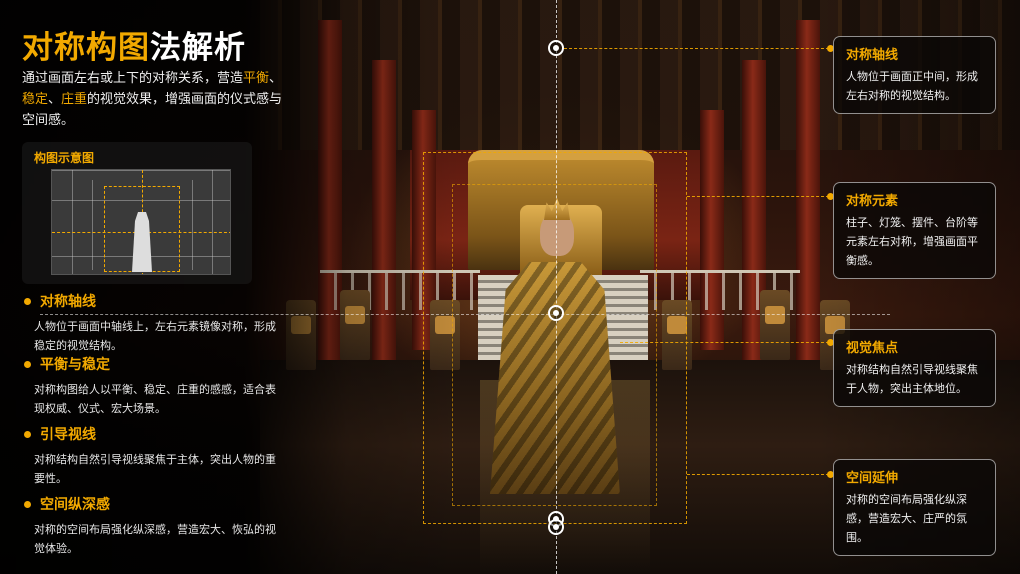 This screenshot has height=574, width=1020. Describe the element at coordinates (133, 78) in the screenshot. I see `intro-part1: 通过画面左右或上下的对称关系，营造` at that location.